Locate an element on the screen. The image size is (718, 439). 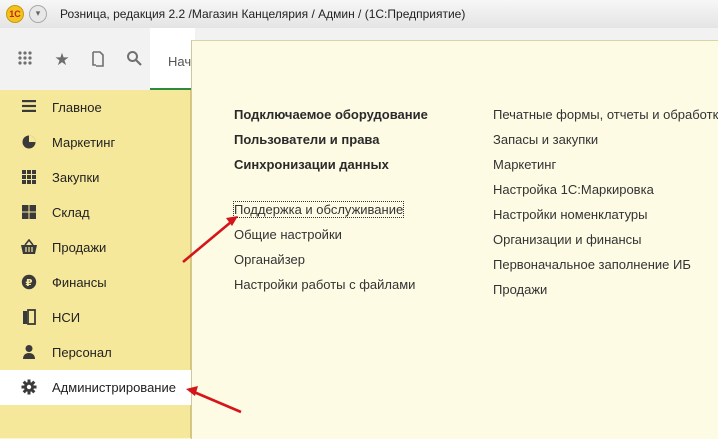
pie-chart-icon is located at coordinates (29, 143).